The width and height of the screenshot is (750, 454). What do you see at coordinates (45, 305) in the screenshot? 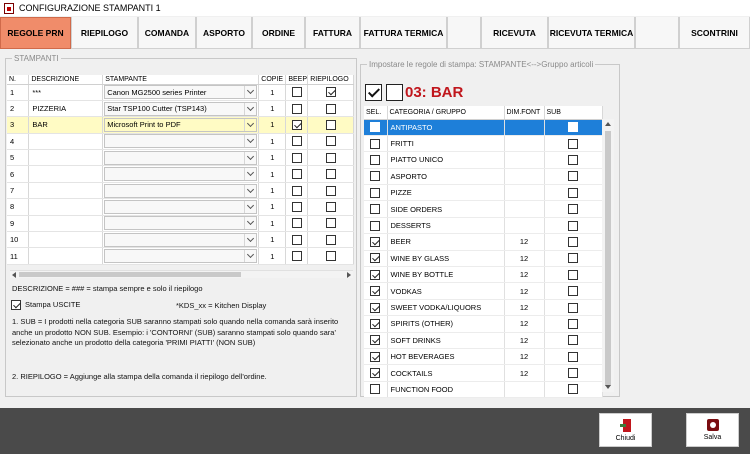
I see `stampa-uscite-row: Stampa USCITE` at bounding box center [45, 305].